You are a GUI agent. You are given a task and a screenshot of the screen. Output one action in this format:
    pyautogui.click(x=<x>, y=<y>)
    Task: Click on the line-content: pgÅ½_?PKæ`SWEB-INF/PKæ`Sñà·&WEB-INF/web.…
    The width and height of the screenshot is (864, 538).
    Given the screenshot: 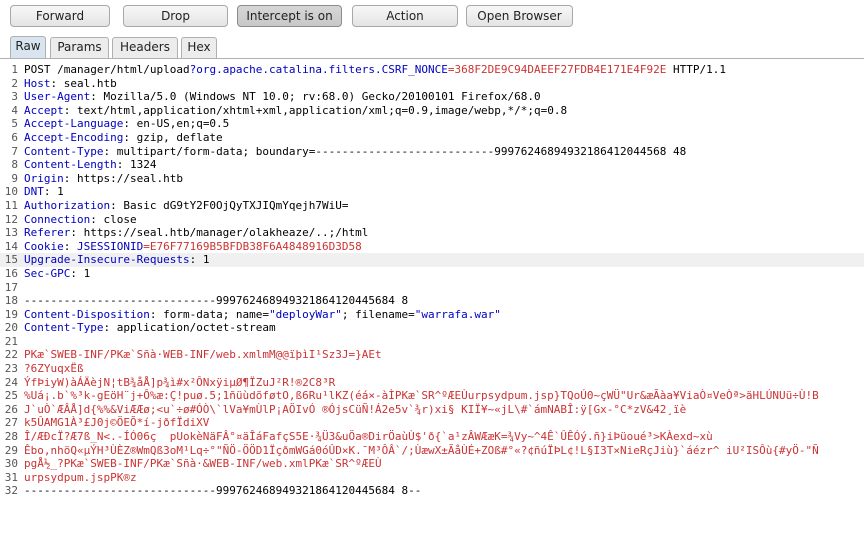 What is the action you would take?
    pyautogui.click(x=203, y=464)
    